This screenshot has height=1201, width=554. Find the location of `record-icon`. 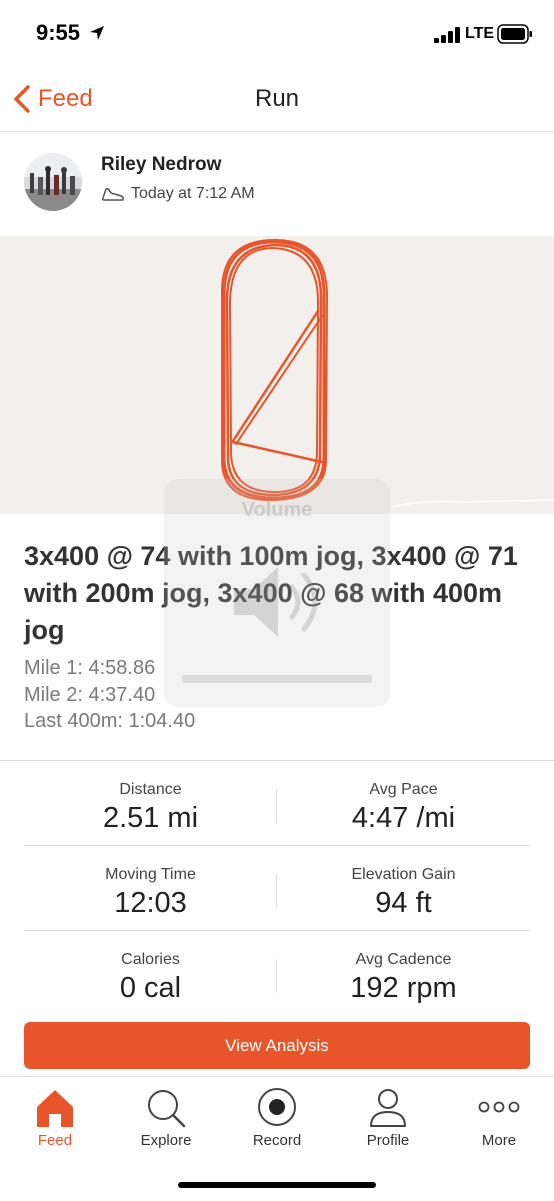

record-icon is located at coordinates (277, 1107).